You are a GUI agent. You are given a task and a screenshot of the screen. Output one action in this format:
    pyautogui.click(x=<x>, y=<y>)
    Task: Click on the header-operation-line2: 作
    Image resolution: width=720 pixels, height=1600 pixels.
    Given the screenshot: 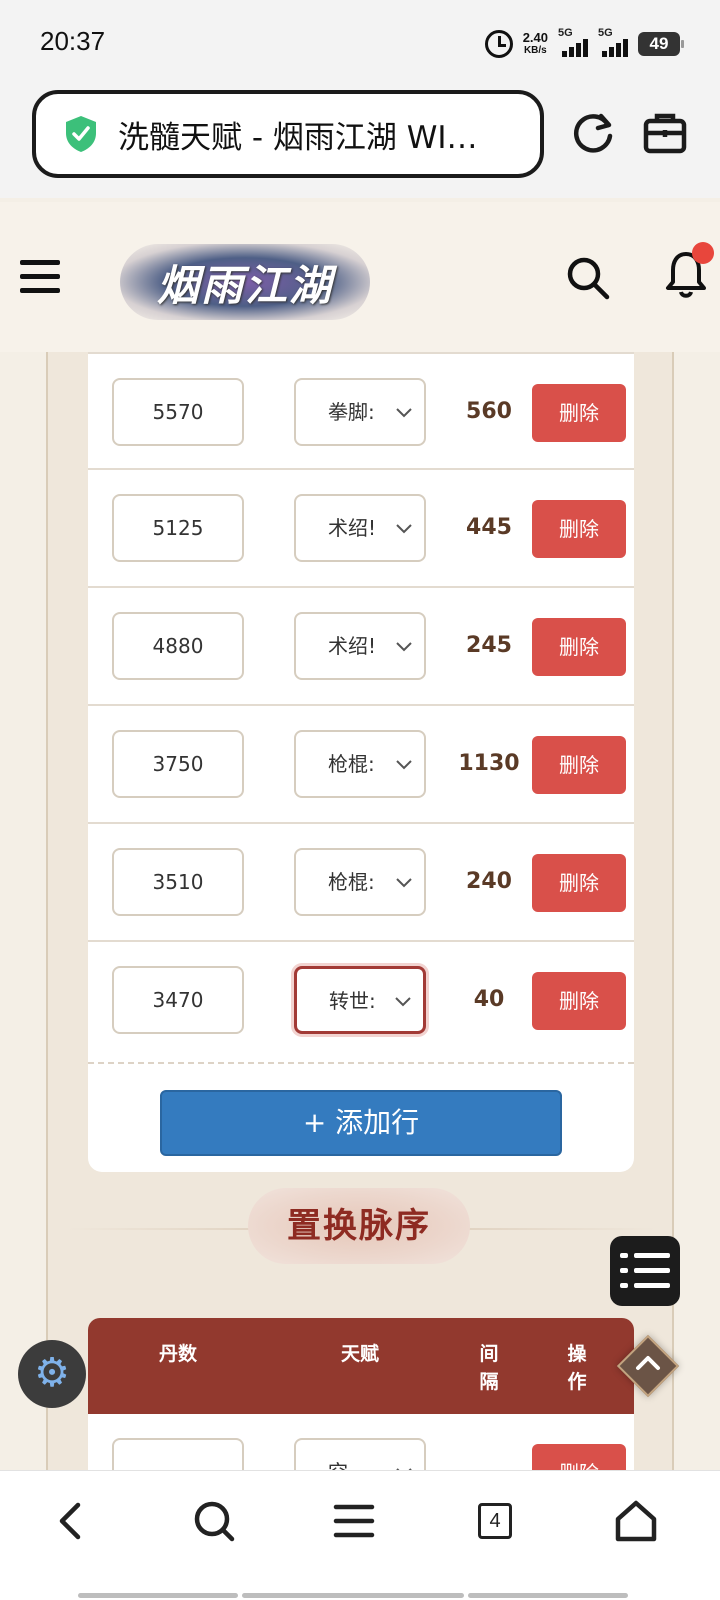 What is the action you would take?
    pyautogui.click(x=577, y=1382)
    